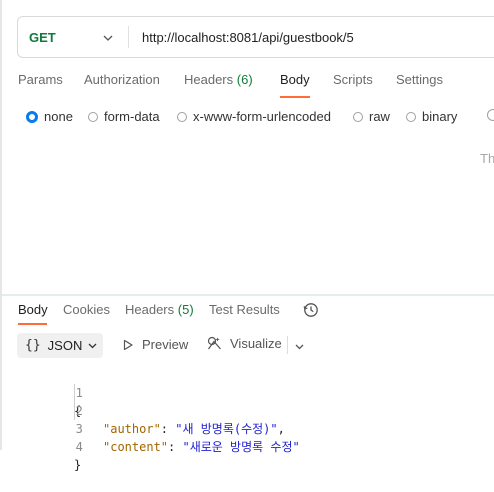 The width and height of the screenshot is (494, 492). I want to click on active-tab-indicator, so click(295, 97).